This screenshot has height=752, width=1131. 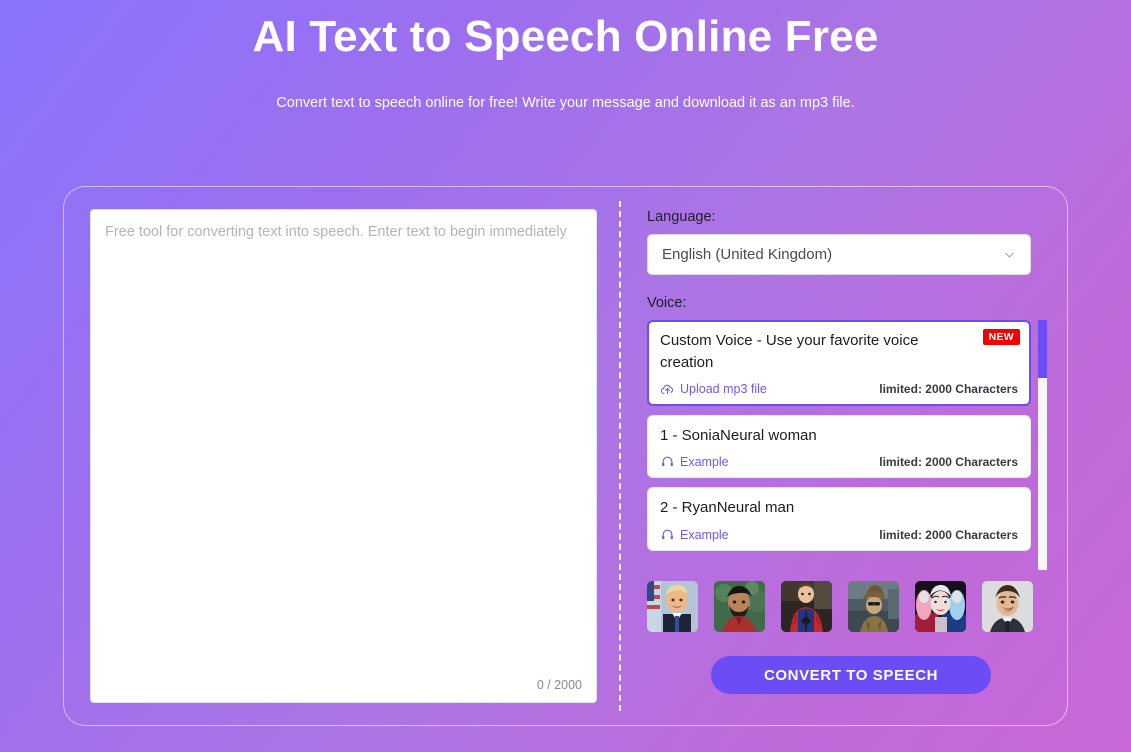 I want to click on language-select-wrap: English (United Kingdom), so click(x=847, y=254).